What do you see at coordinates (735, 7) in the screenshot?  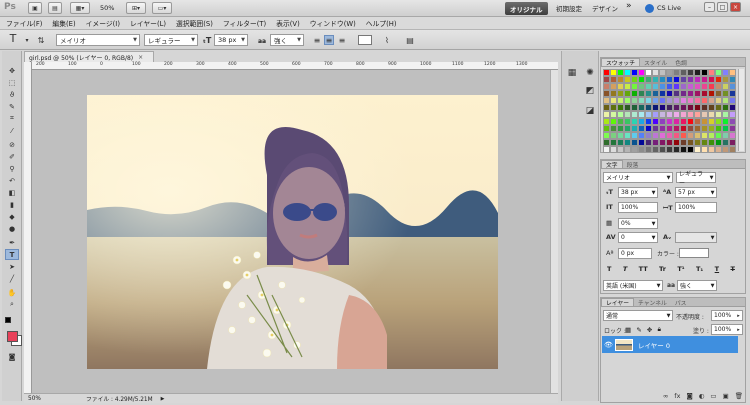 I see `close-window-icon: ×` at bounding box center [735, 7].